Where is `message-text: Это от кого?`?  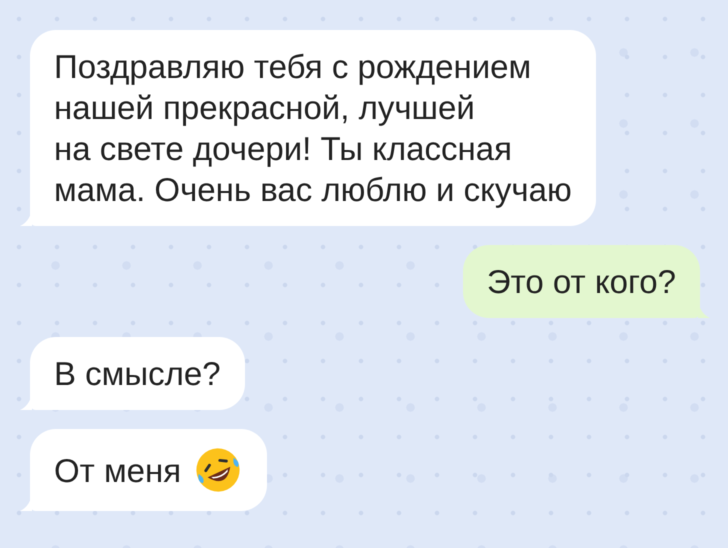
message-text: Это от кого? is located at coordinates (581, 282).